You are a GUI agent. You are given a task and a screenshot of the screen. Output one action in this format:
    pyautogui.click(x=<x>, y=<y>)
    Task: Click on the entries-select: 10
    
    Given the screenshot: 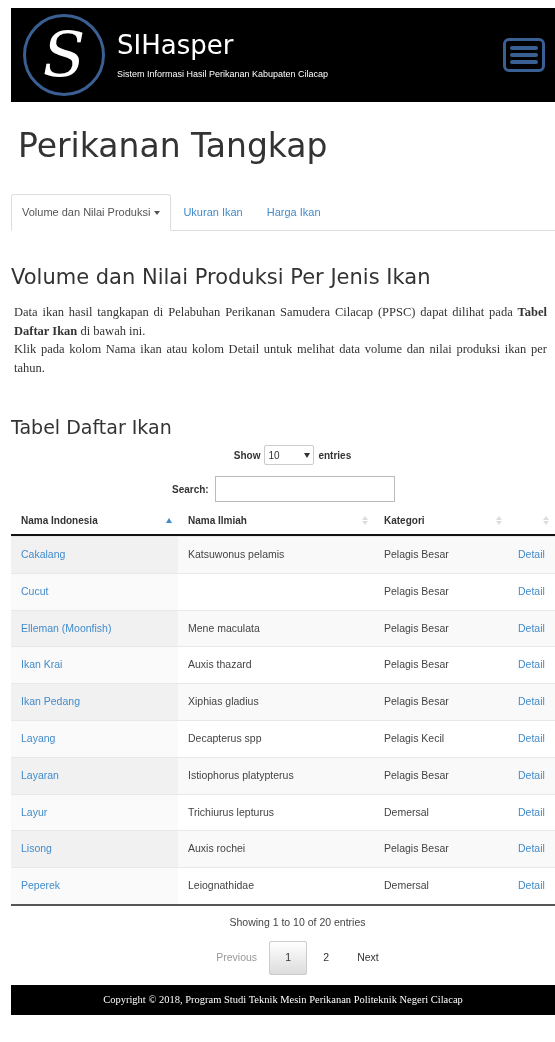 What is the action you would take?
    pyautogui.click(x=289, y=455)
    